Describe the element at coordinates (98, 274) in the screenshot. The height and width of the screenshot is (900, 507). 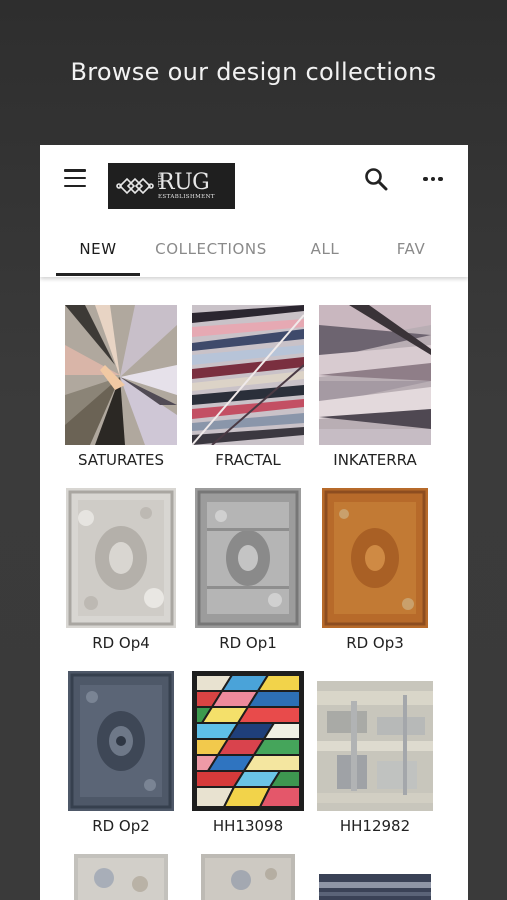
I see `tab-active-indicator` at that location.